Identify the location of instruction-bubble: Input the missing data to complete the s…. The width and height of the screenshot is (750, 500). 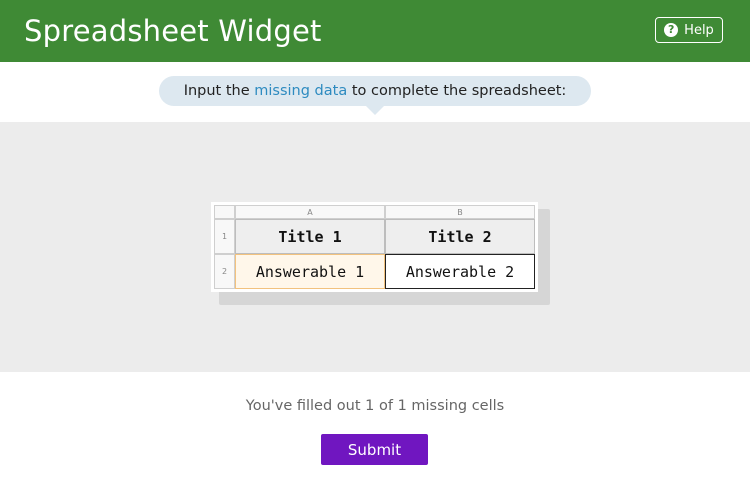
(375, 91).